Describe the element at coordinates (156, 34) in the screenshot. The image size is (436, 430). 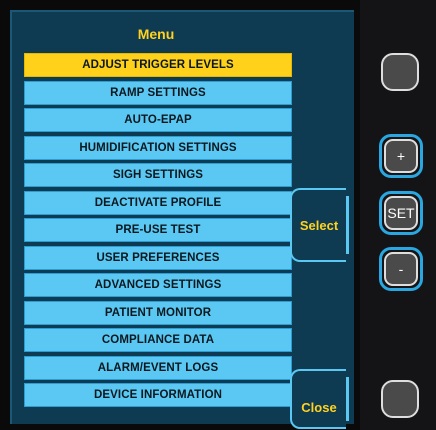
I see `menu-title: Menu` at that location.